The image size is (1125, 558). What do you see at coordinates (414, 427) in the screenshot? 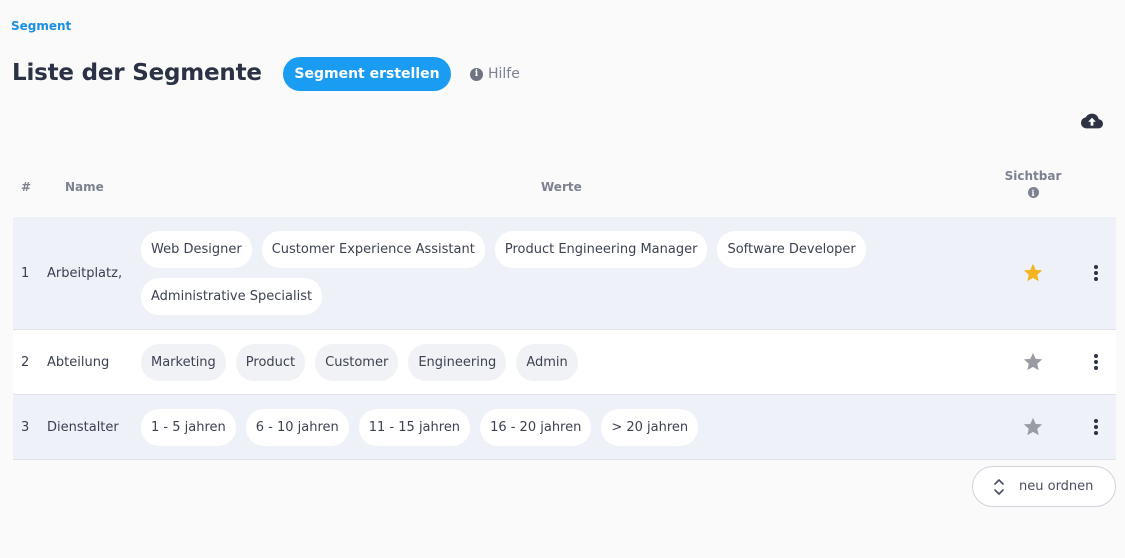
I see `value-chip: 11 - 15 jahren` at bounding box center [414, 427].